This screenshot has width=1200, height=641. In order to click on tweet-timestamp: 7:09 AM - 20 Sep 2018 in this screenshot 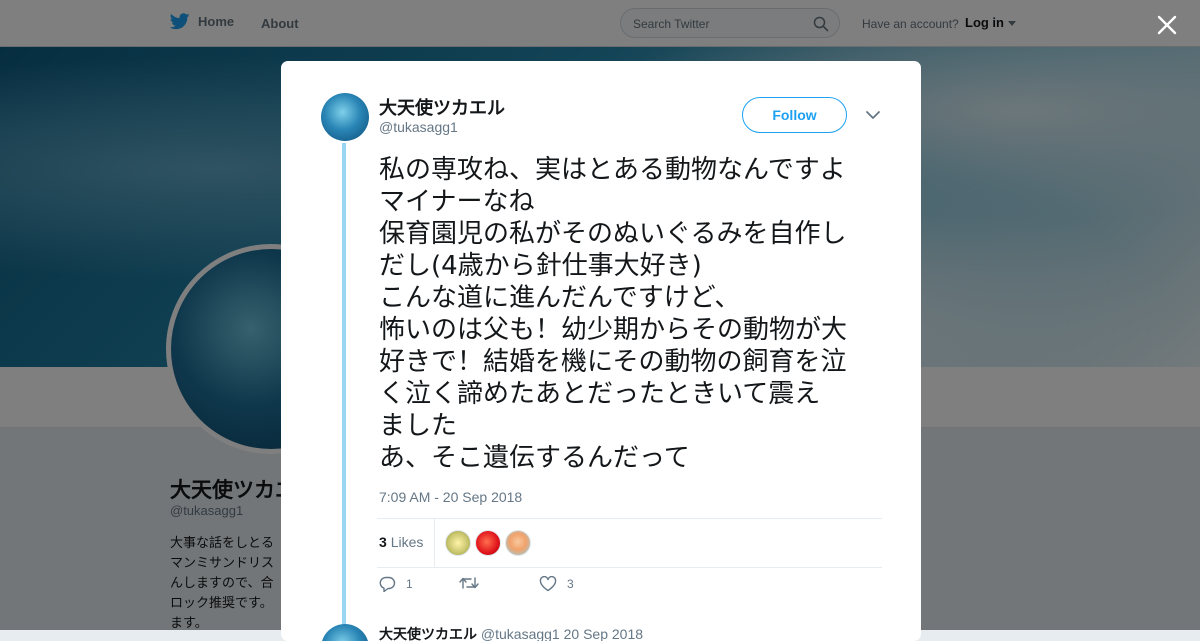, I will do `click(450, 497)`.